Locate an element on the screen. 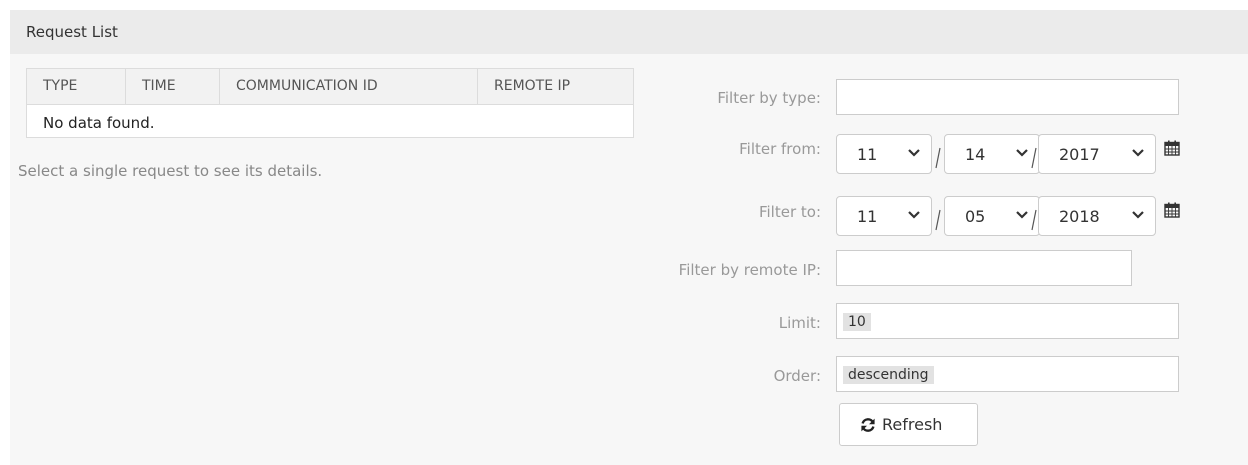 The height and width of the screenshot is (465, 1248). column-header-type: TYPE is located at coordinates (76, 86).